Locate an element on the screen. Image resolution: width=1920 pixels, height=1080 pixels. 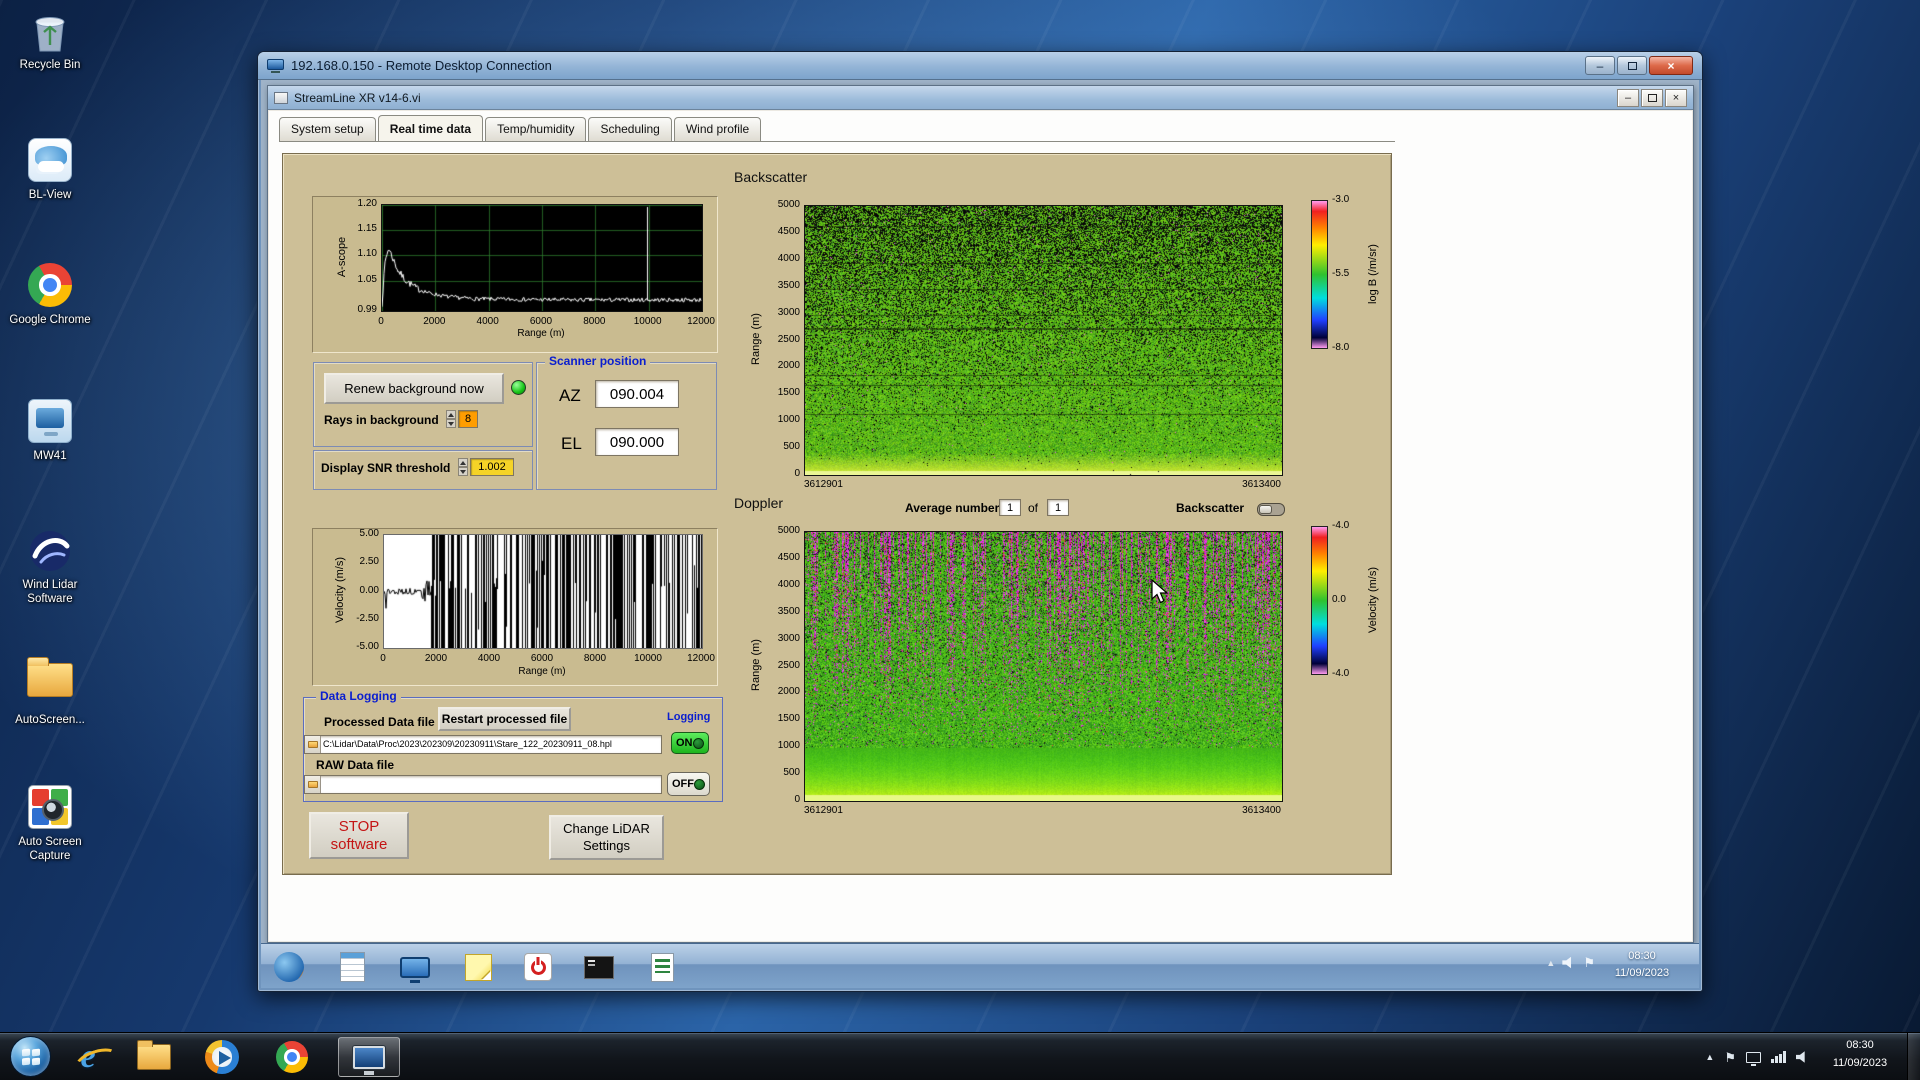
desktop-icon-google-chrome: Google Chrome is located at coordinates (50, 295).